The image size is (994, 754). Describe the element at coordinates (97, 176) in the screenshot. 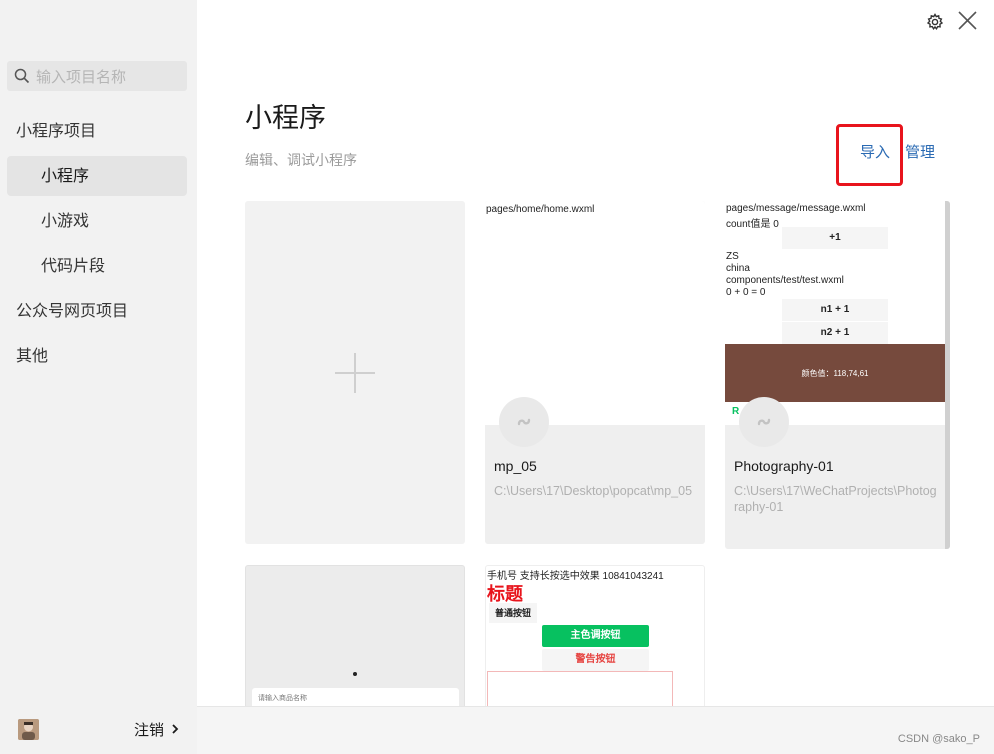

I see `sidebar-item-miniprogram: 小程序` at that location.